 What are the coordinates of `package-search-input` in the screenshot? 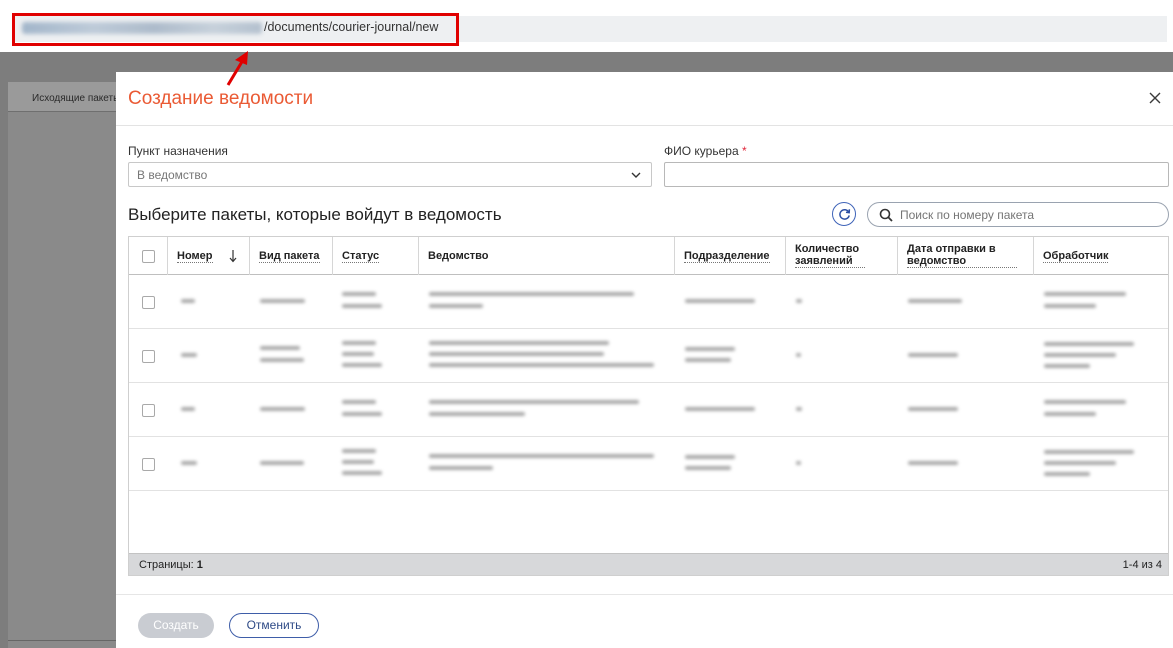 It's located at (1030, 215).